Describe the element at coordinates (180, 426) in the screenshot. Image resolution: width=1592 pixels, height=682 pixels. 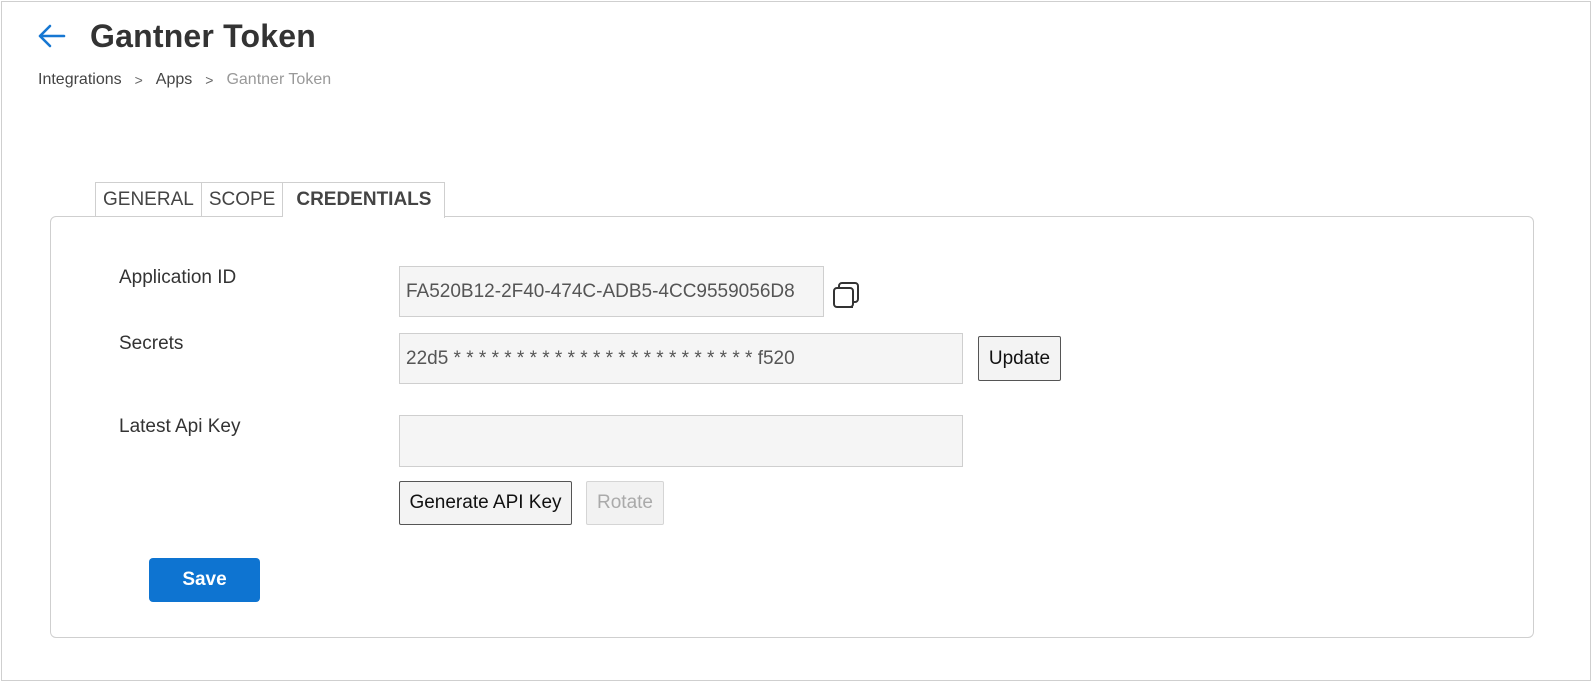
I see `latest-api-key-label: Latest Api Key` at that location.